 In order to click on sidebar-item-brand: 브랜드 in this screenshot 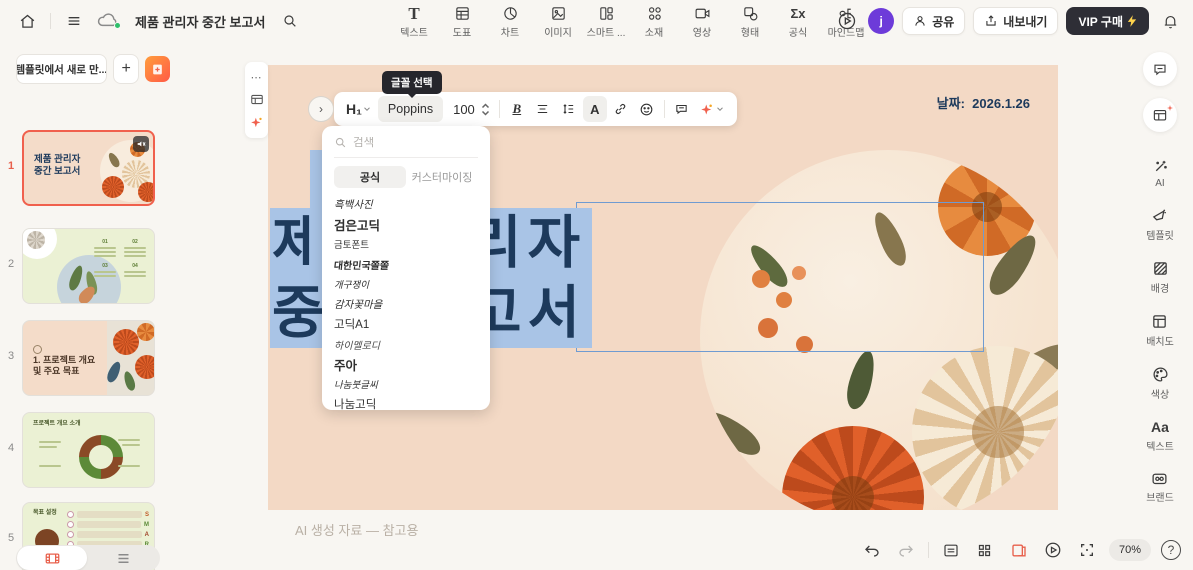, I will do `click(1160, 487)`.